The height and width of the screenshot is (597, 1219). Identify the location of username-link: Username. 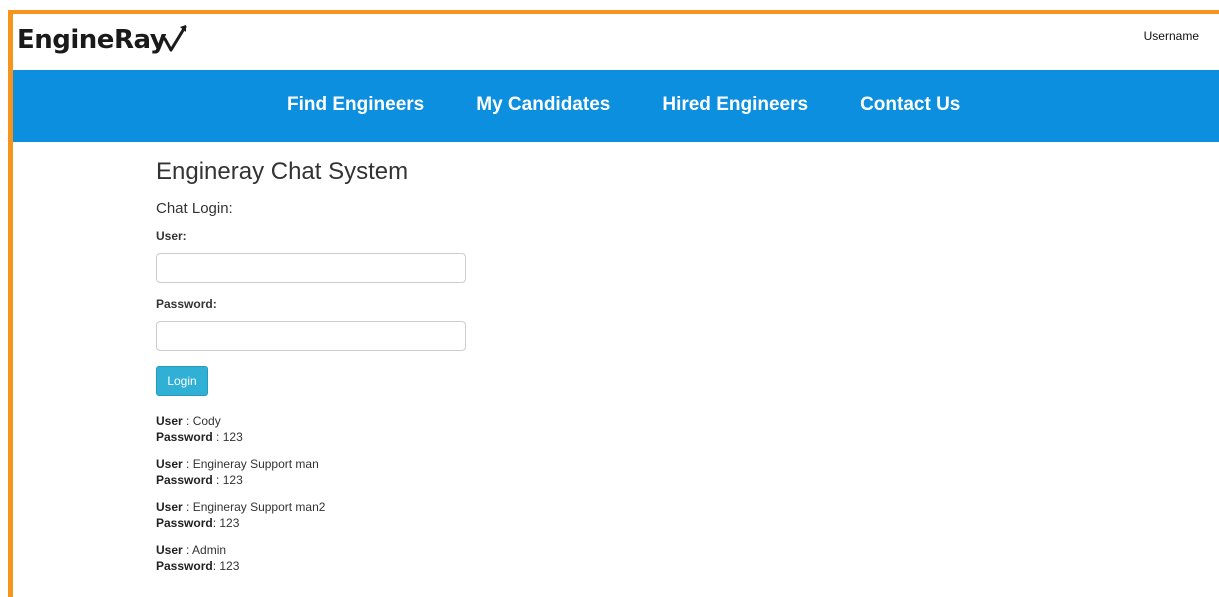
(1171, 36).